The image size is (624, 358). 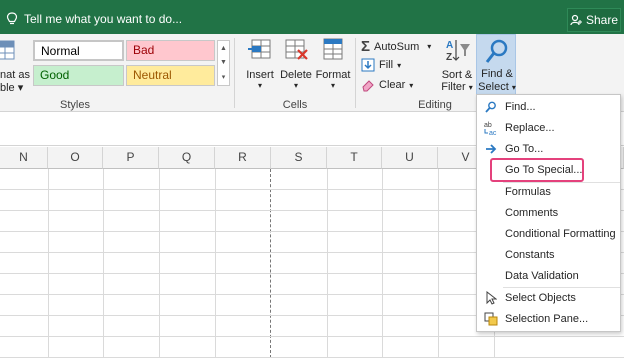 I want to click on column-header-s: S, so click(x=299, y=158).